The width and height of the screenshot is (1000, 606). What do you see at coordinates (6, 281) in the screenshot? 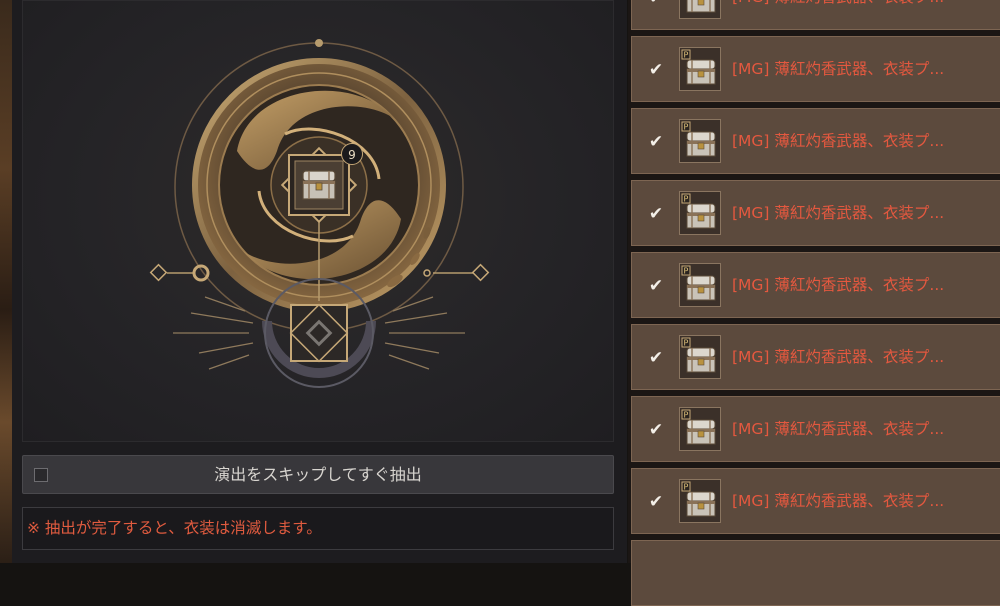
I see `background-artwork` at bounding box center [6, 281].